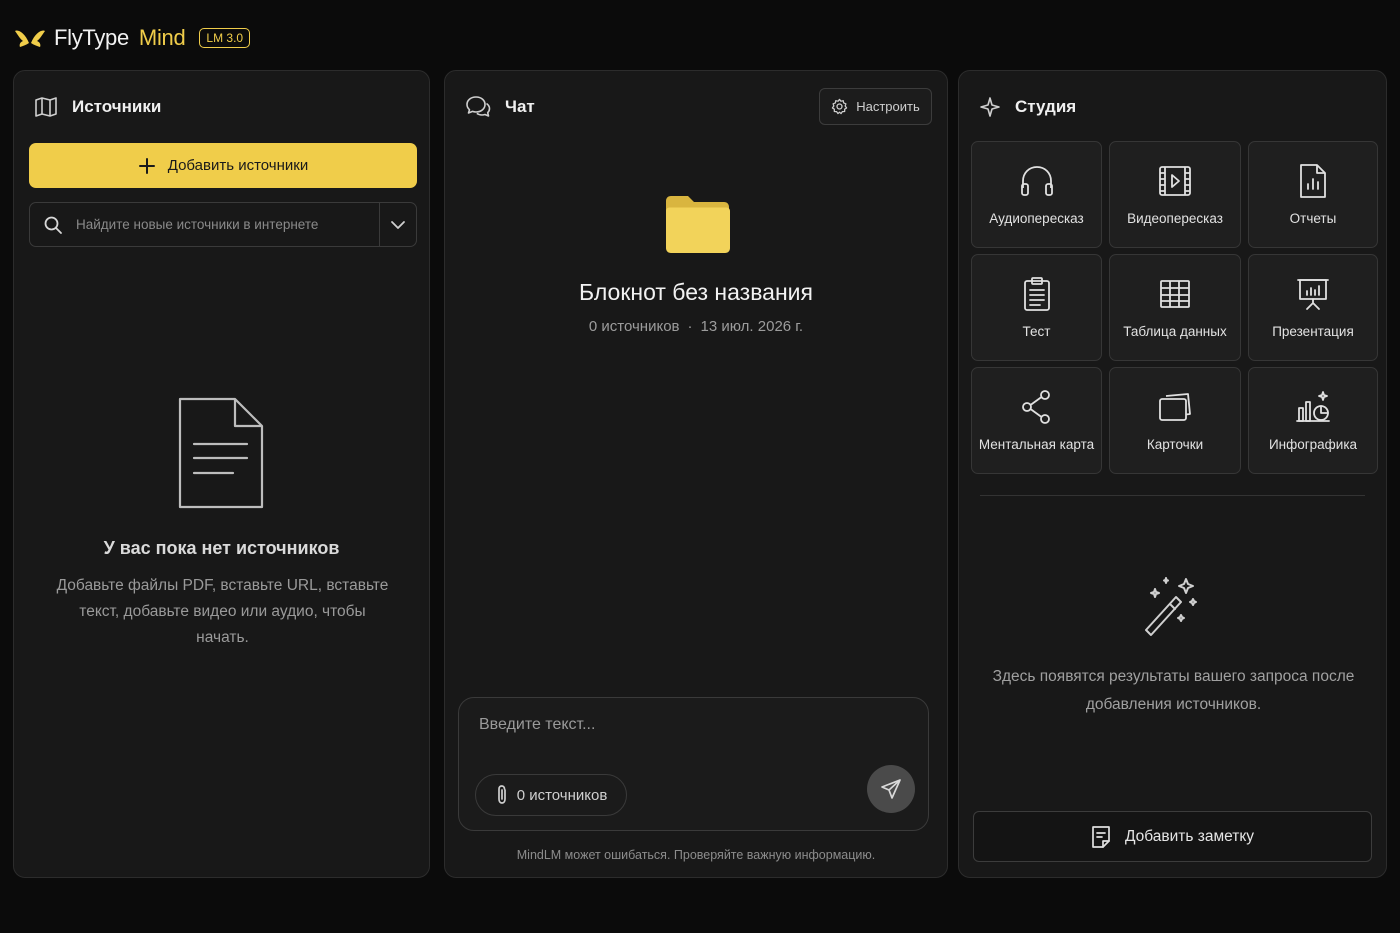 The height and width of the screenshot is (933, 1400). What do you see at coordinates (478, 107) in the screenshot?
I see `chat-bubbles-icon` at bounding box center [478, 107].